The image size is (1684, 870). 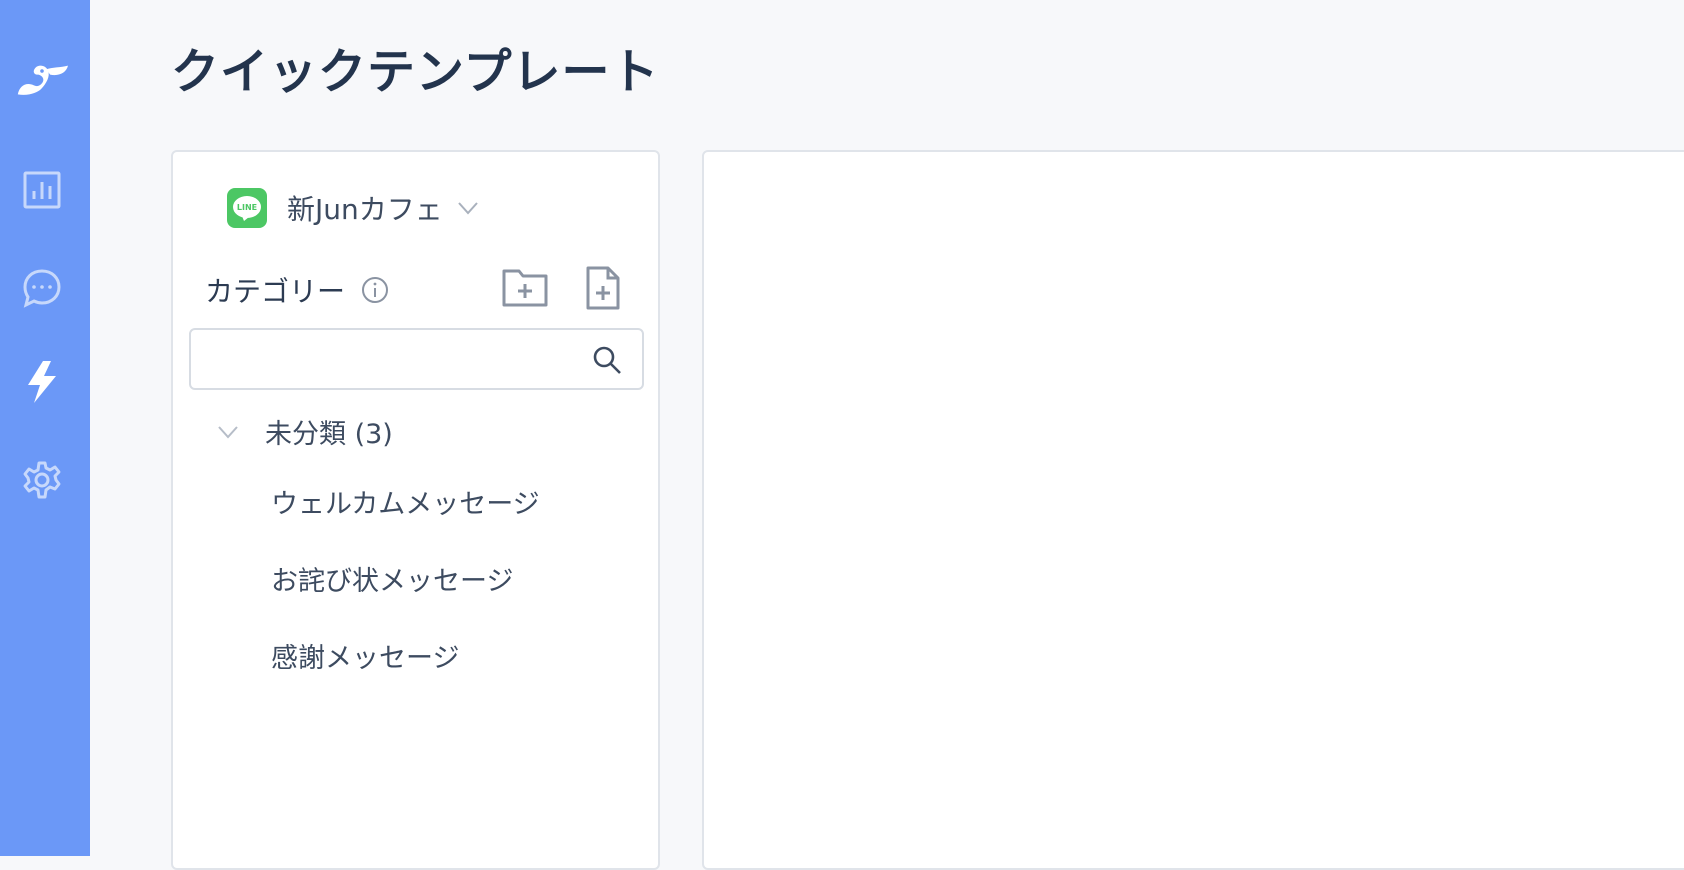 I want to click on template-item: お詫び状メッセージ, so click(x=392, y=578).